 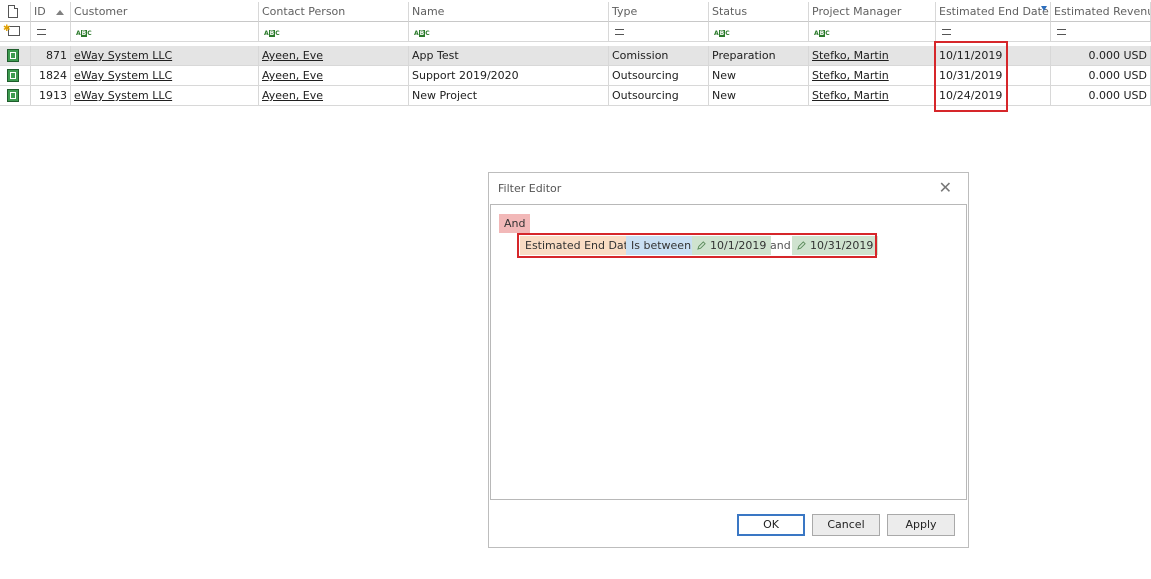 I want to click on cell-id: 1913, so click(x=51, y=96).